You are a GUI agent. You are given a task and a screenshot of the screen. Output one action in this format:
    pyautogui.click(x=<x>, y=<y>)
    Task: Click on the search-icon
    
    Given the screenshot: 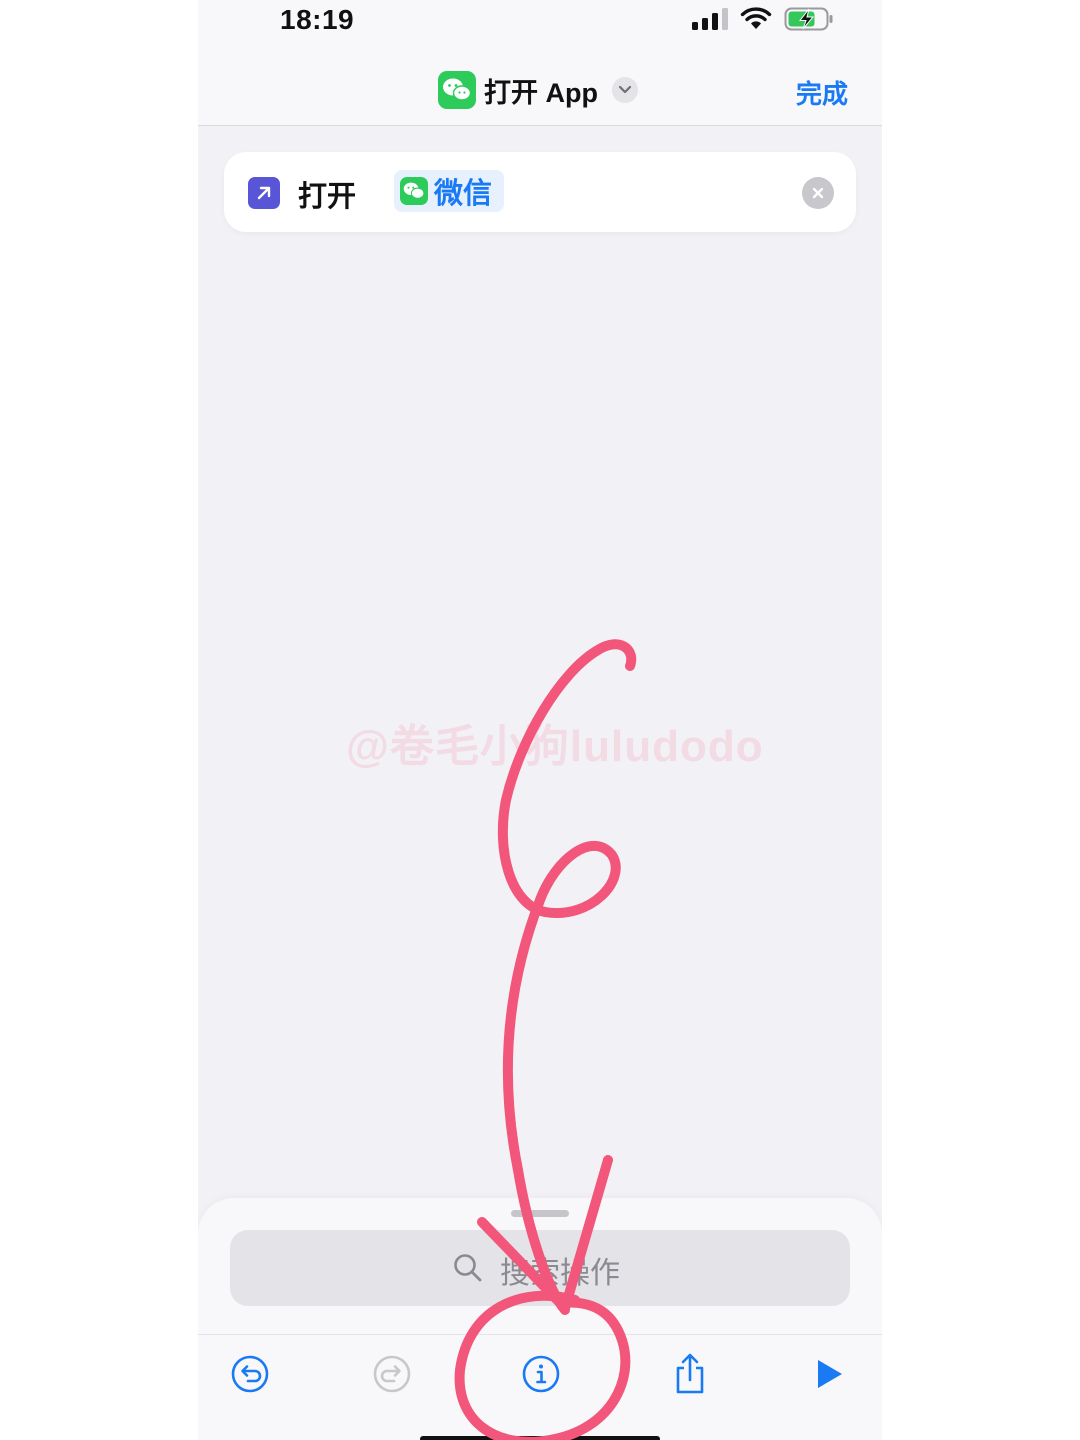 What is the action you would take?
    pyautogui.click(x=468, y=1270)
    